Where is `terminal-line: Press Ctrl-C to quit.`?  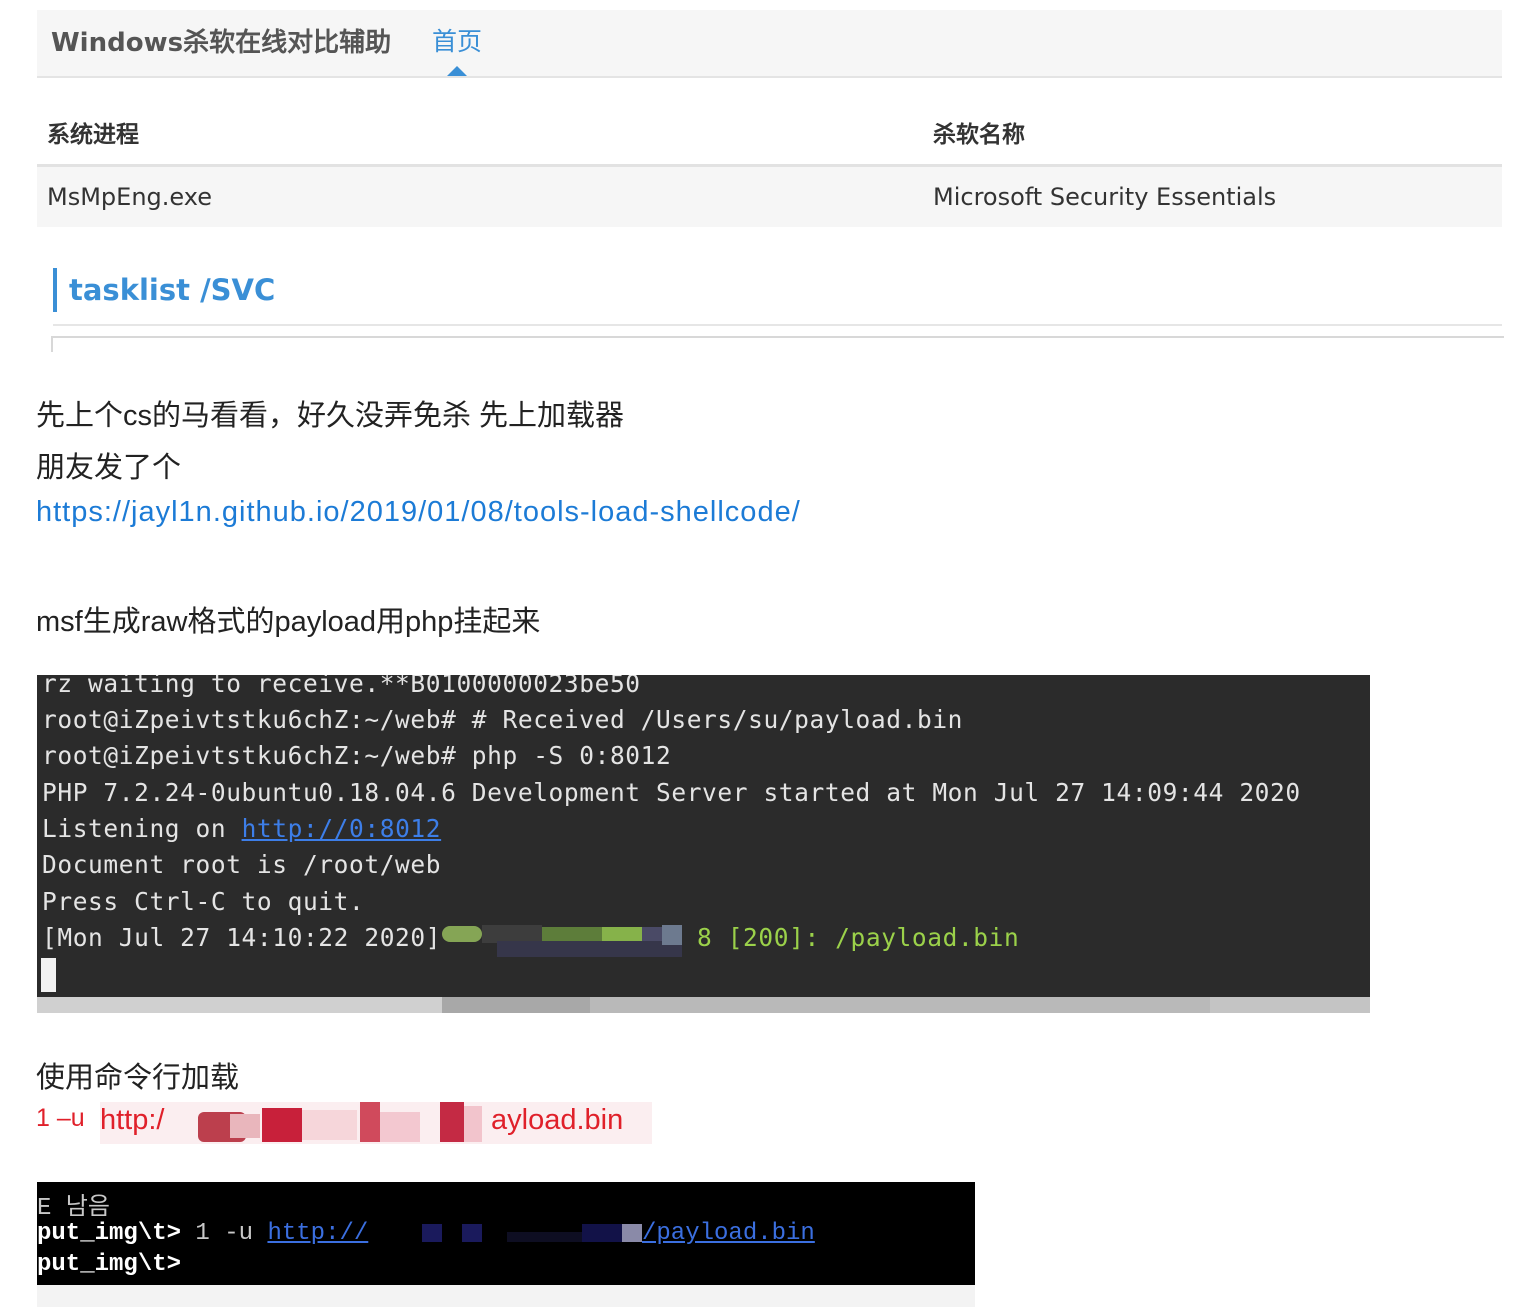 terminal-line: Press Ctrl-C to quit. is located at coordinates (203, 901).